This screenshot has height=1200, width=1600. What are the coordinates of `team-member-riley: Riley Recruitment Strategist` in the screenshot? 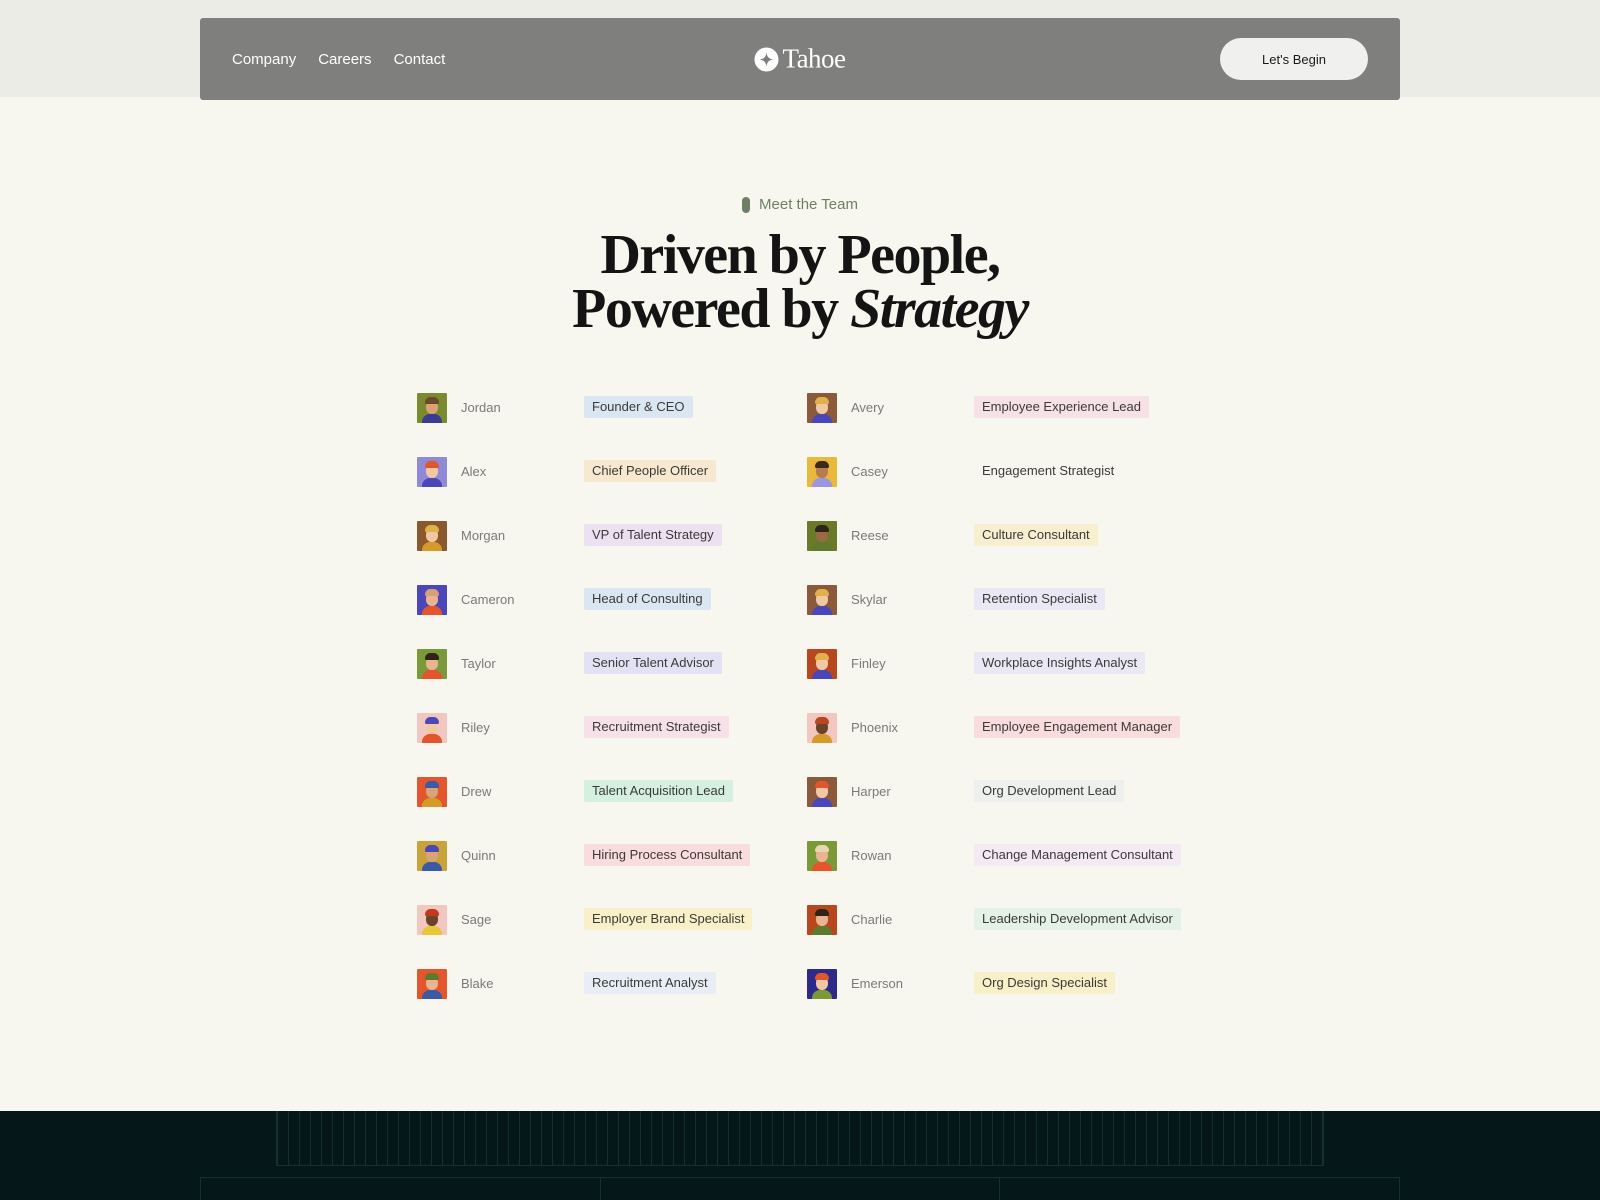 It's located at (612, 745).